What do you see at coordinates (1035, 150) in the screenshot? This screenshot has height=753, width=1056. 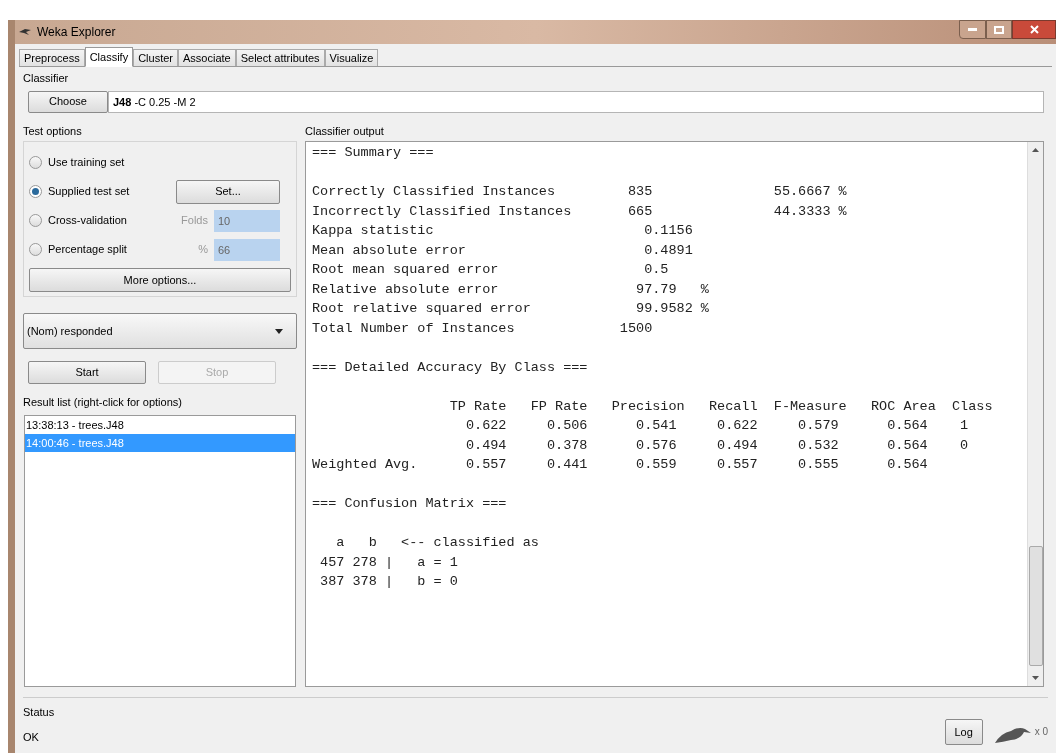 I see `scroll-up-icon` at bounding box center [1035, 150].